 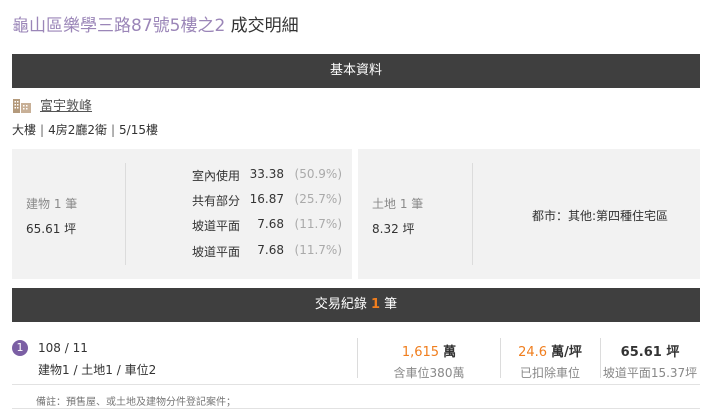 What do you see at coordinates (650, 361) in the screenshot?
I see `area-col: 65.61 坪 坡道平面15.37坪` at bounding box center [650, 361].